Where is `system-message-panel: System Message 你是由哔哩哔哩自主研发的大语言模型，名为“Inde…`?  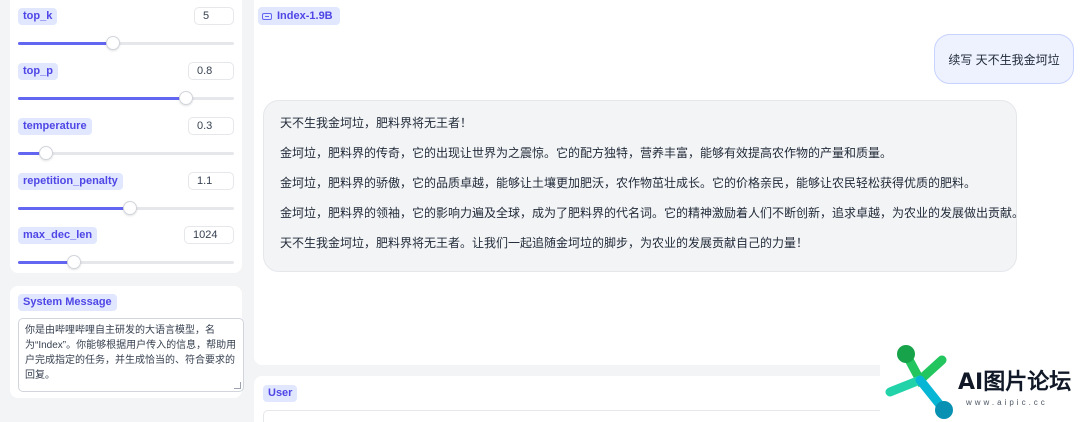
system-message-panel: System Message 你是由哔哩哔哩自主研发的大语言模型，名为“Inde… is located at coordinates (127, 342).